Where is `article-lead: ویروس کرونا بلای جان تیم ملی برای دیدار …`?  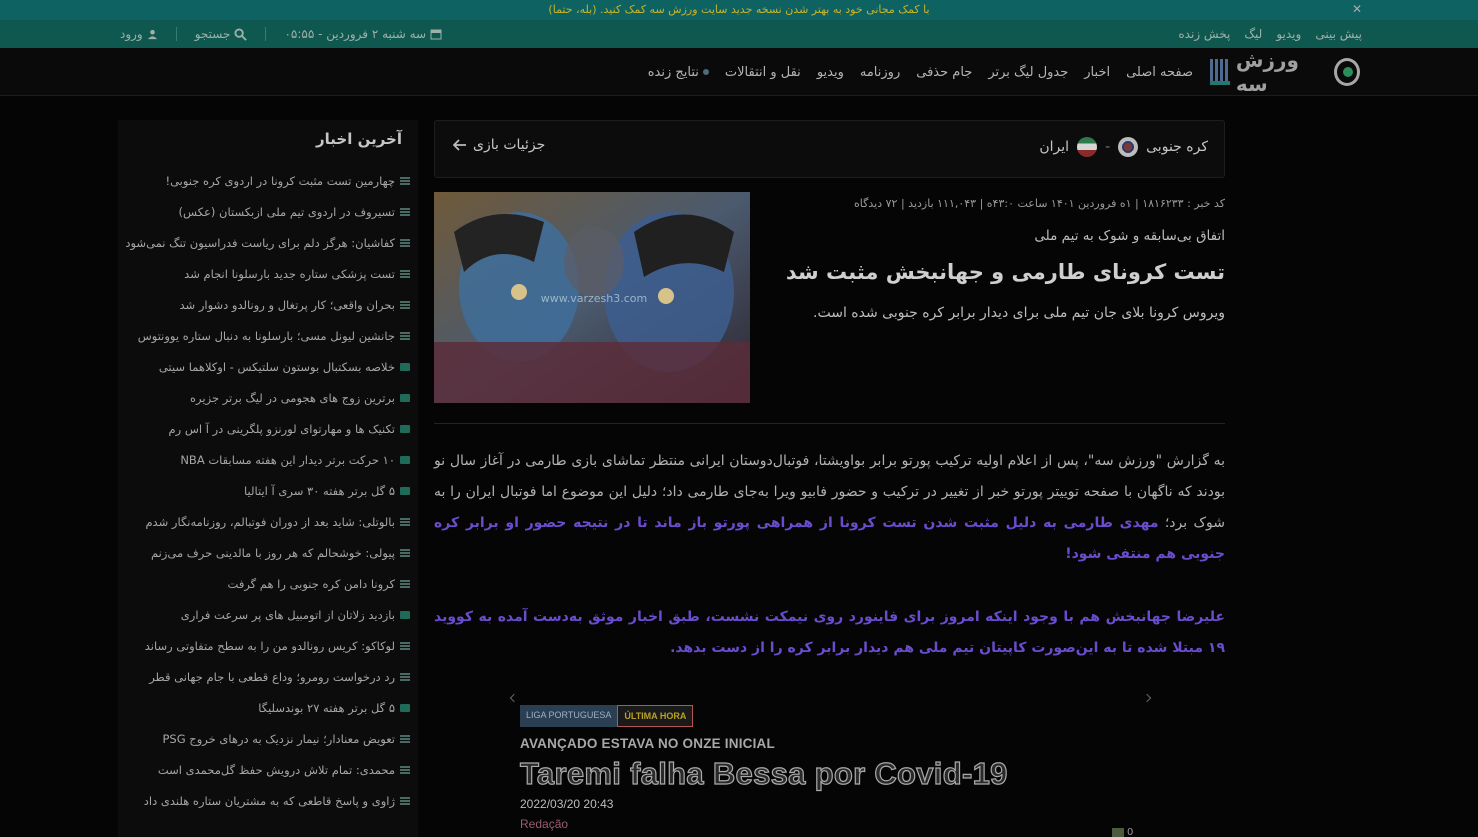 article-lead: ویروس کرونا بلای جان تیم ملی برای دیدار … is located at coordinates (1019, 313).